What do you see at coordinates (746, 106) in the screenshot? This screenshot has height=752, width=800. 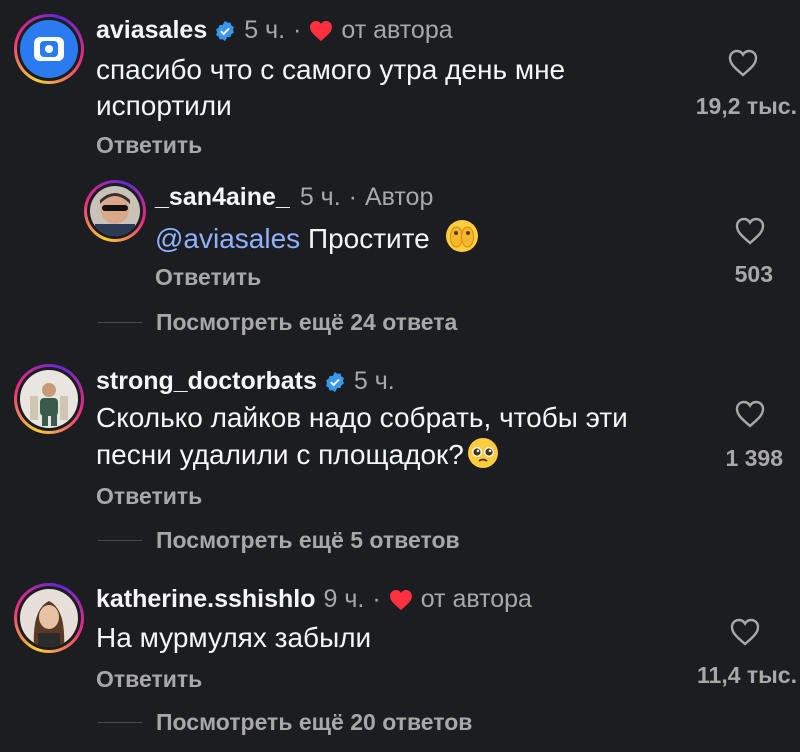 I see `like-count: 19,2 тыс.` at bounding box center [746, 106].